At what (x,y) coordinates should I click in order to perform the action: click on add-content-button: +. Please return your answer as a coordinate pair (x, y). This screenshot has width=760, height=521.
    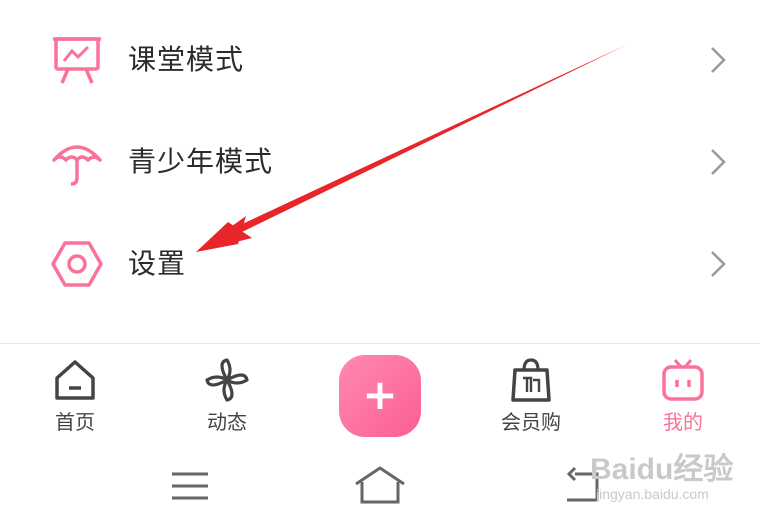
    Looking at the image, I should click on (380, 396).